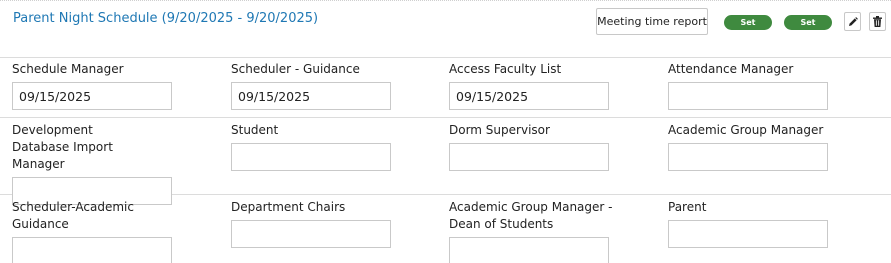 The width and height of the screenshot is (891, 263). What do you see at coordinates (746, 130) in the screenshot?
I see `field-label: Academic Group Manager` at bounding box center [746, 130].